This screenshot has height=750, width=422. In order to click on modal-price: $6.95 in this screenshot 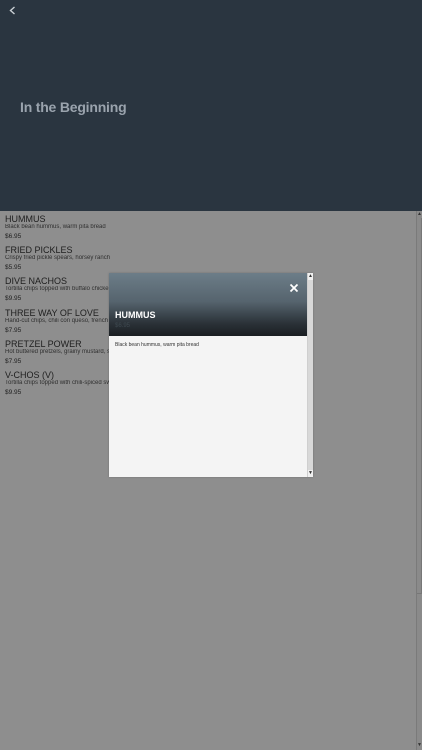, I will do `click(123, 326)`.